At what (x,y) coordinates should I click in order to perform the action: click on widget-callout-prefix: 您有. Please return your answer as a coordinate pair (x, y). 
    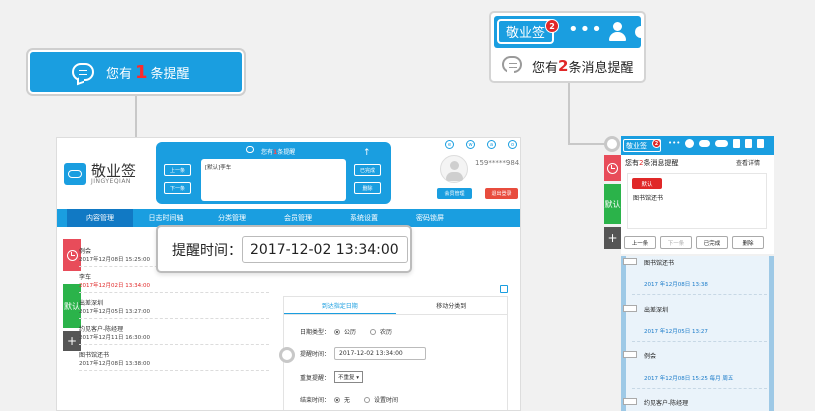
    Looking at the image, I should click on (545, 68).